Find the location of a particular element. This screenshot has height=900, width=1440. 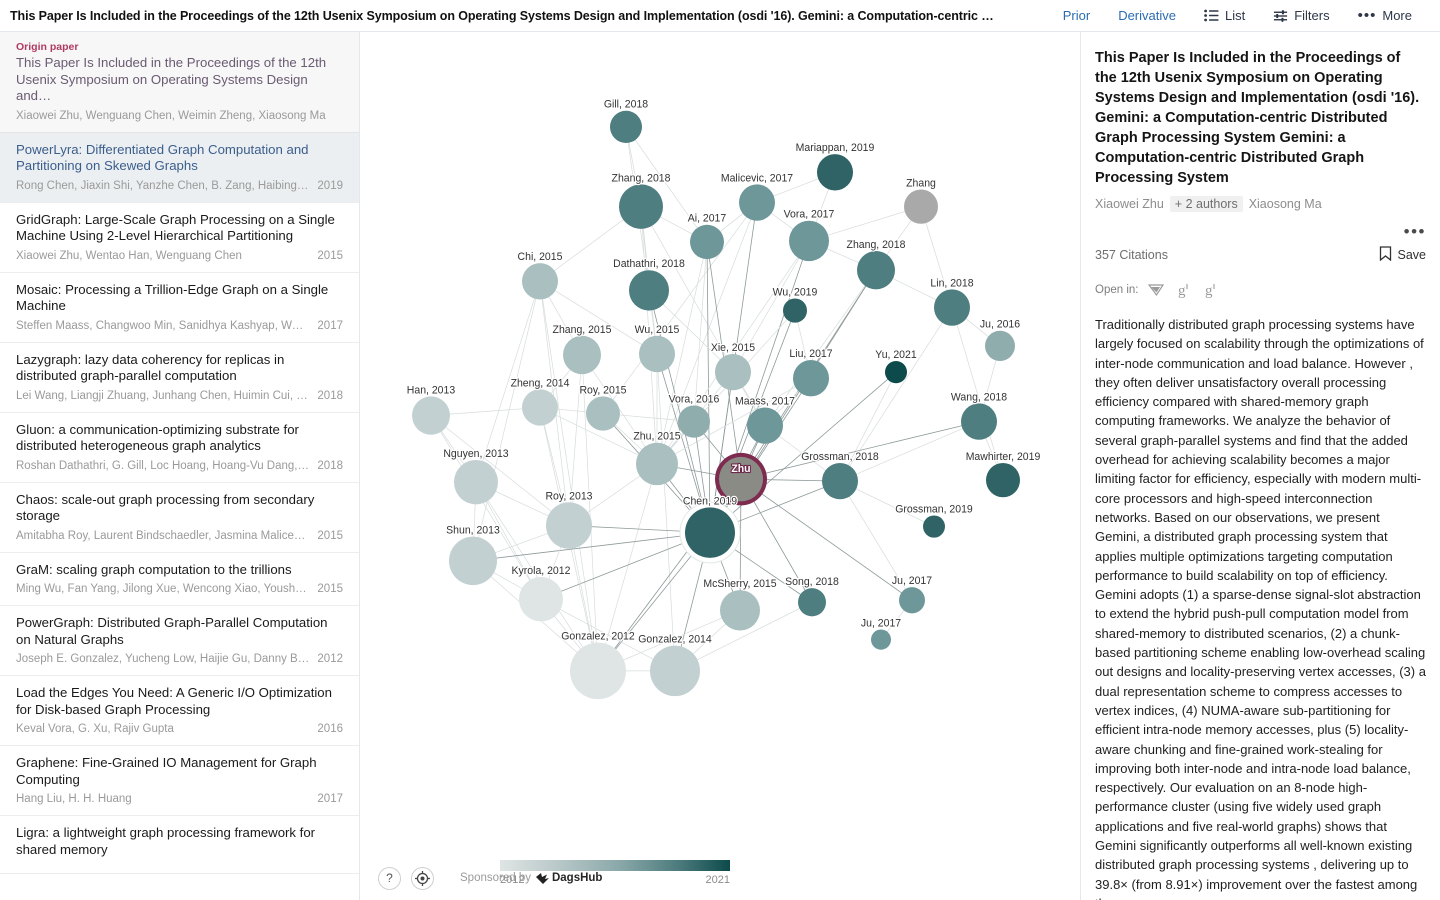

graph-node: Kyrola, 2012 is located at coordinates (541, 593).